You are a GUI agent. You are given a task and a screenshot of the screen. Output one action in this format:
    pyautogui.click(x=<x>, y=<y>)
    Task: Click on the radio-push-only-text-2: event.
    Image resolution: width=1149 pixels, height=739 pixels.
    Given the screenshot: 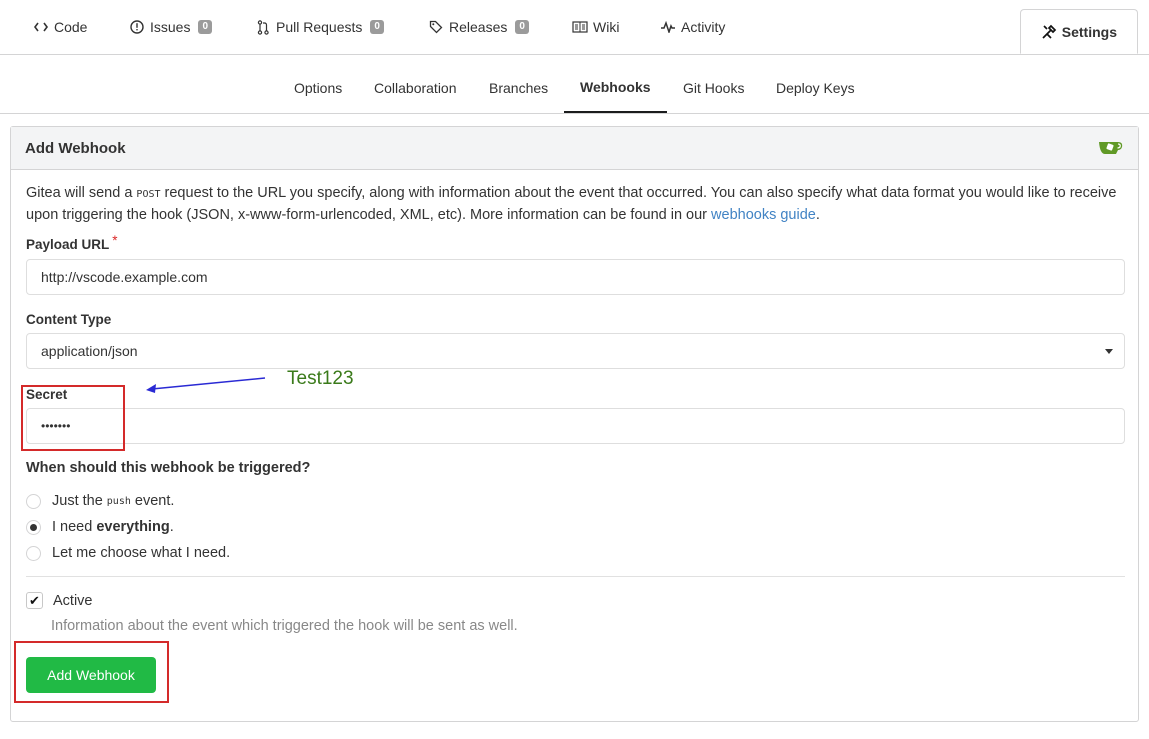 What is the action you would take?
    pyautogui.click(x=154, y=501)
    